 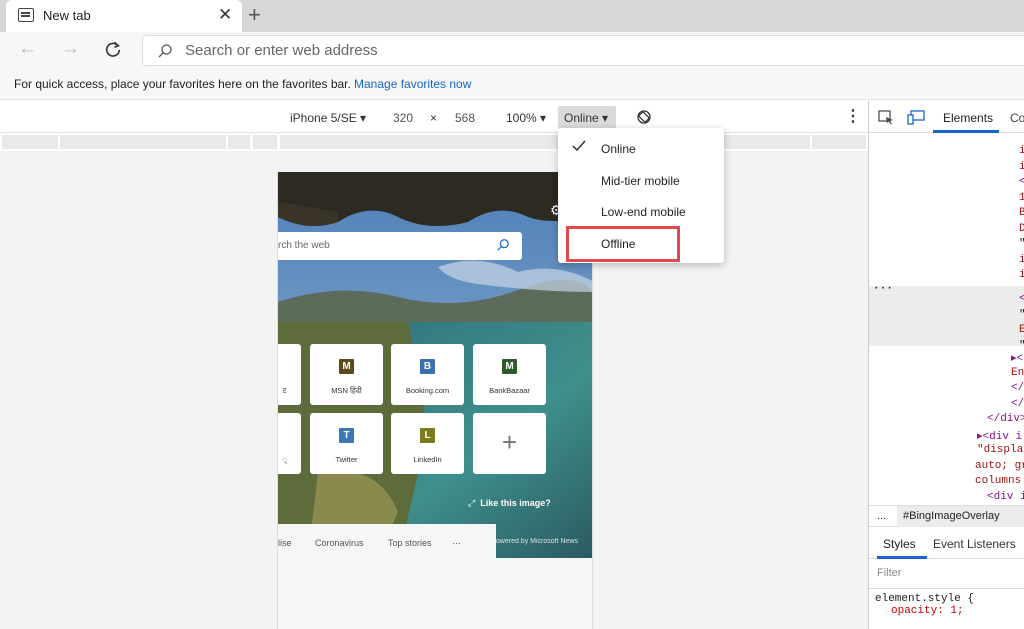 What do you see at coordinates (999, 436) in the screenshot?
I see `dom-node-line: ▸<div i` at bounding box center [999, 436].